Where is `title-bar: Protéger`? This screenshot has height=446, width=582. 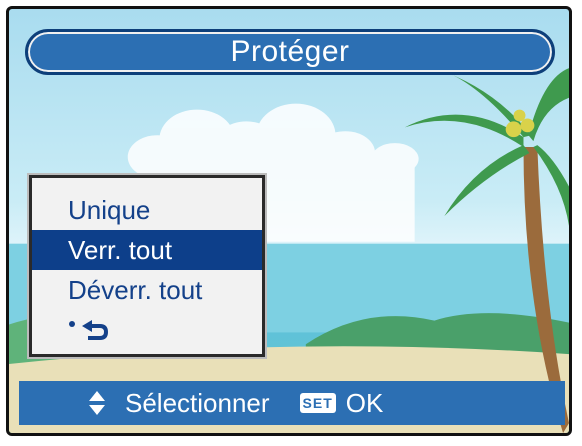
title-bar: Protéger is located at coordinates (290, 52).